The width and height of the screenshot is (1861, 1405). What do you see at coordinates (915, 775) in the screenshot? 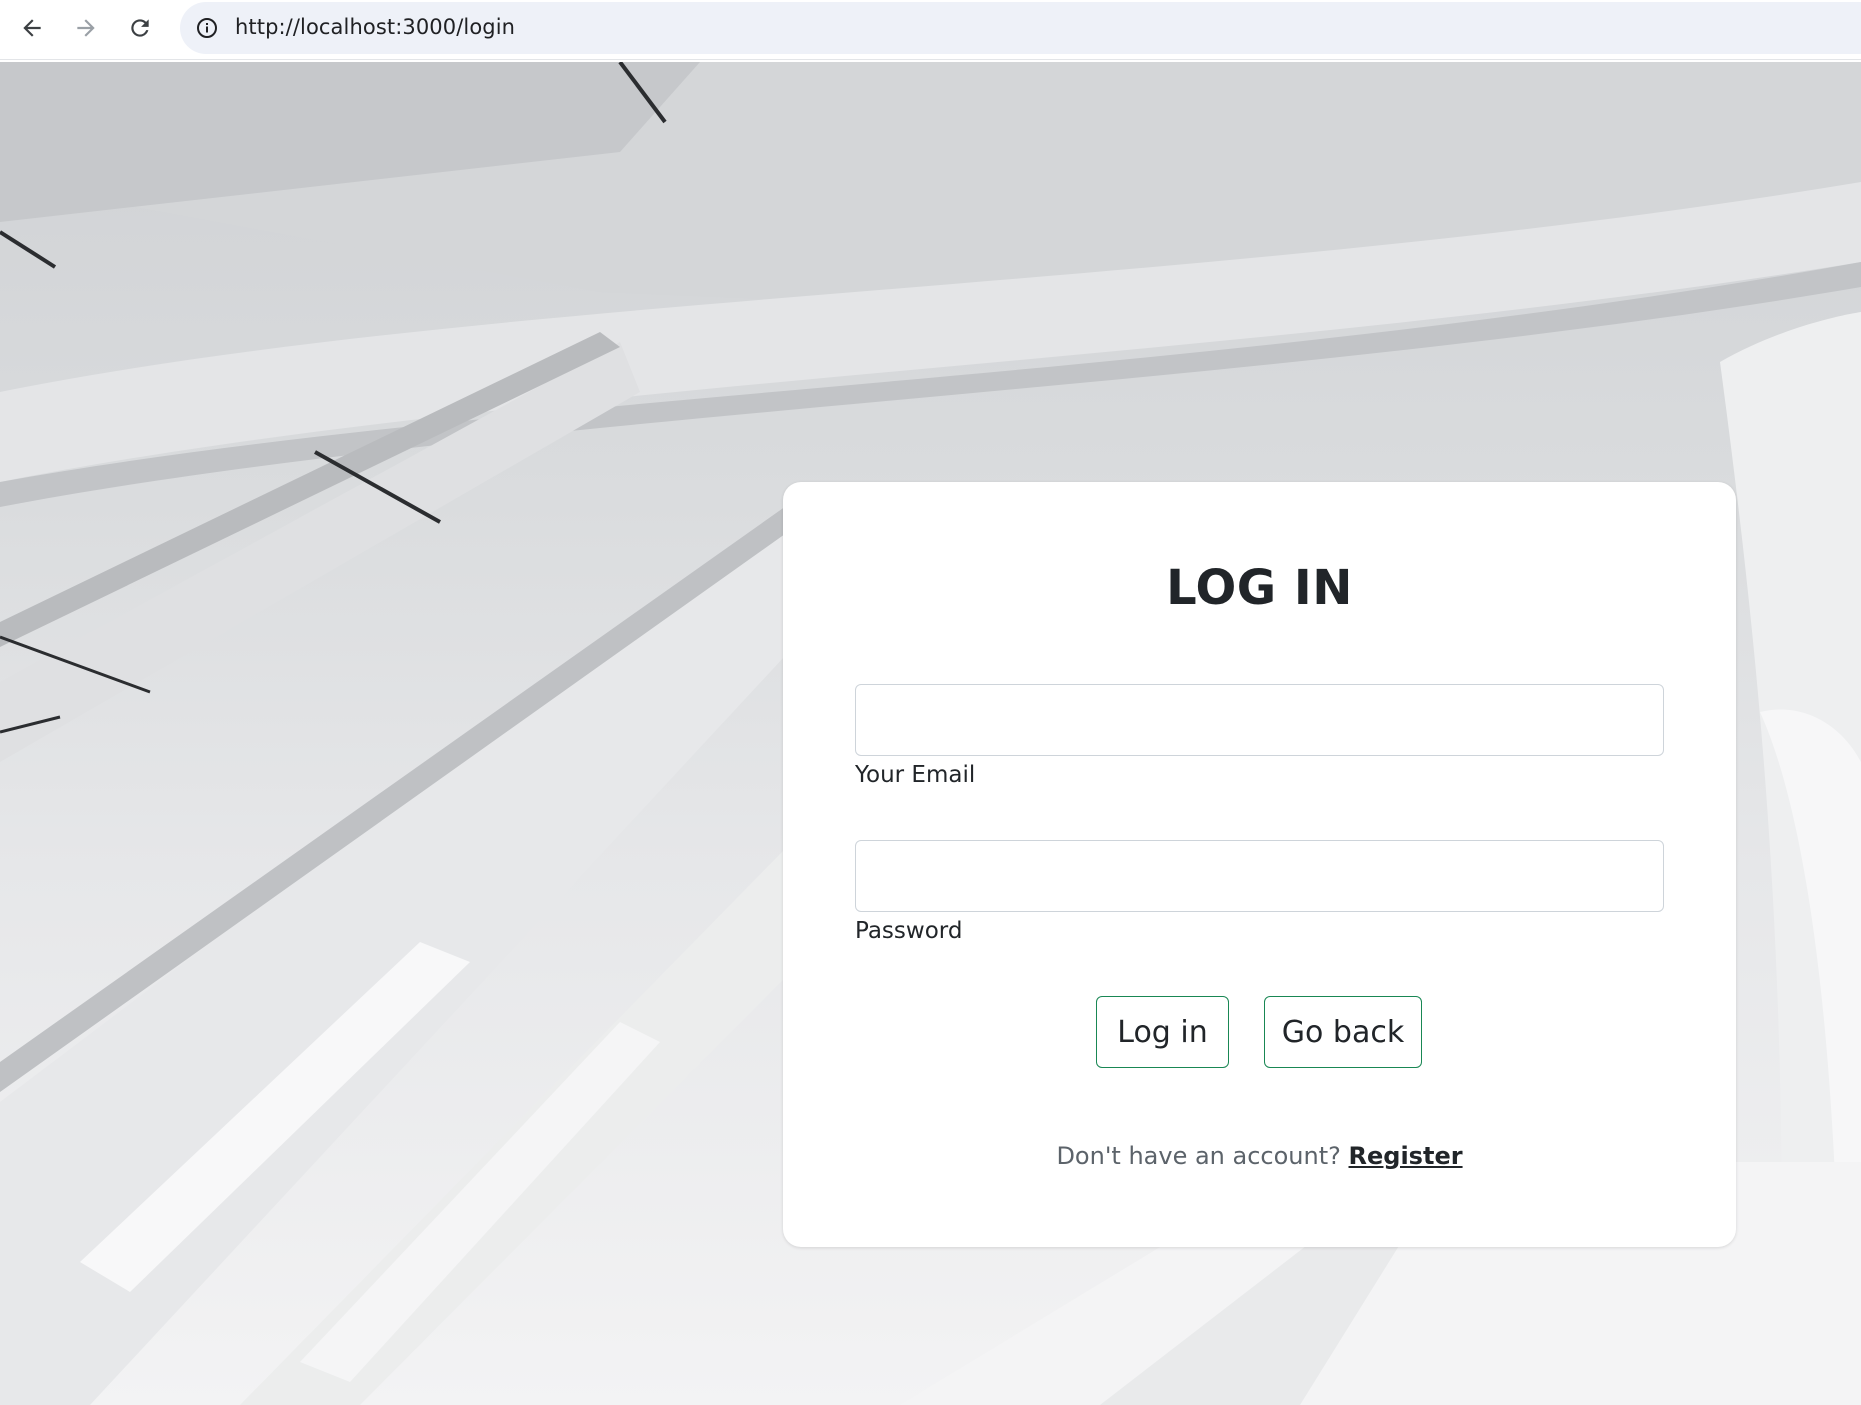
I see `email-label: Your Email` at bounding box center [915, 775].